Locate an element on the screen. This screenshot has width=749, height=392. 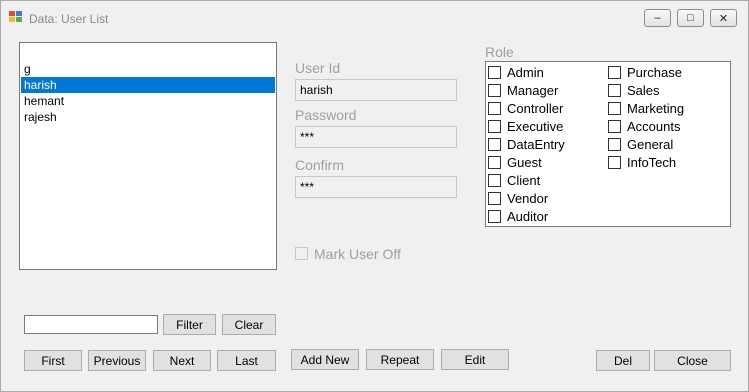
role-text: Purchase is located at coordinates (654, 72).